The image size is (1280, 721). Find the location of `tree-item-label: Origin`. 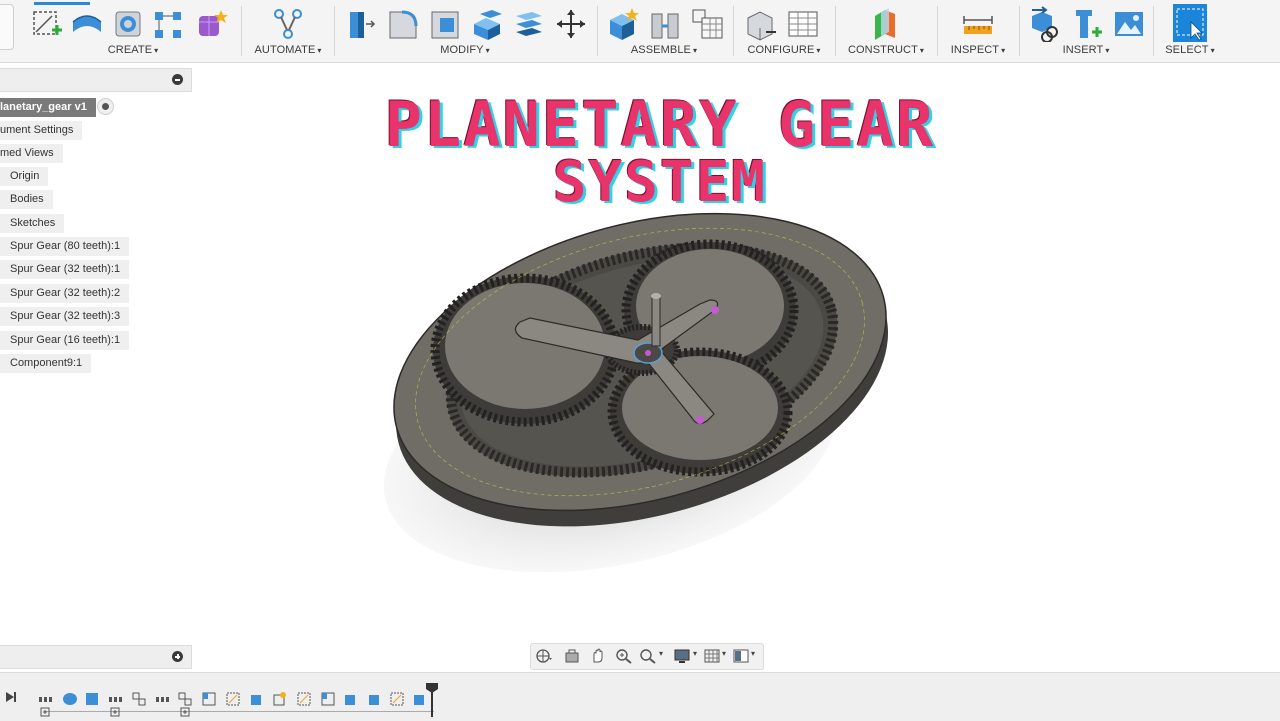

tree-item-label: Origin is located at coordinates (25, 176).